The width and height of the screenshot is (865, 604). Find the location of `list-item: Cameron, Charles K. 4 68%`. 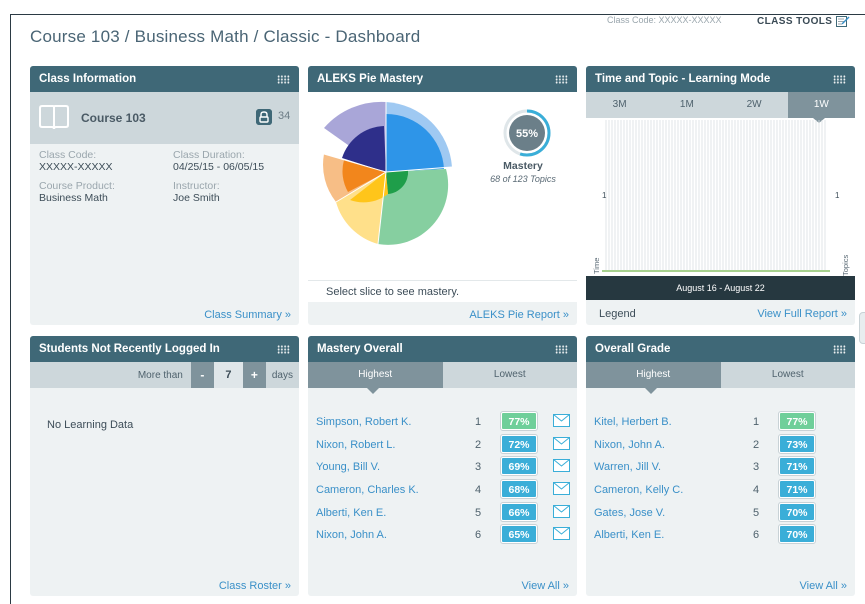

list-item: Cameron, Charles K. 4 68% is located at coordinates (442, 491).